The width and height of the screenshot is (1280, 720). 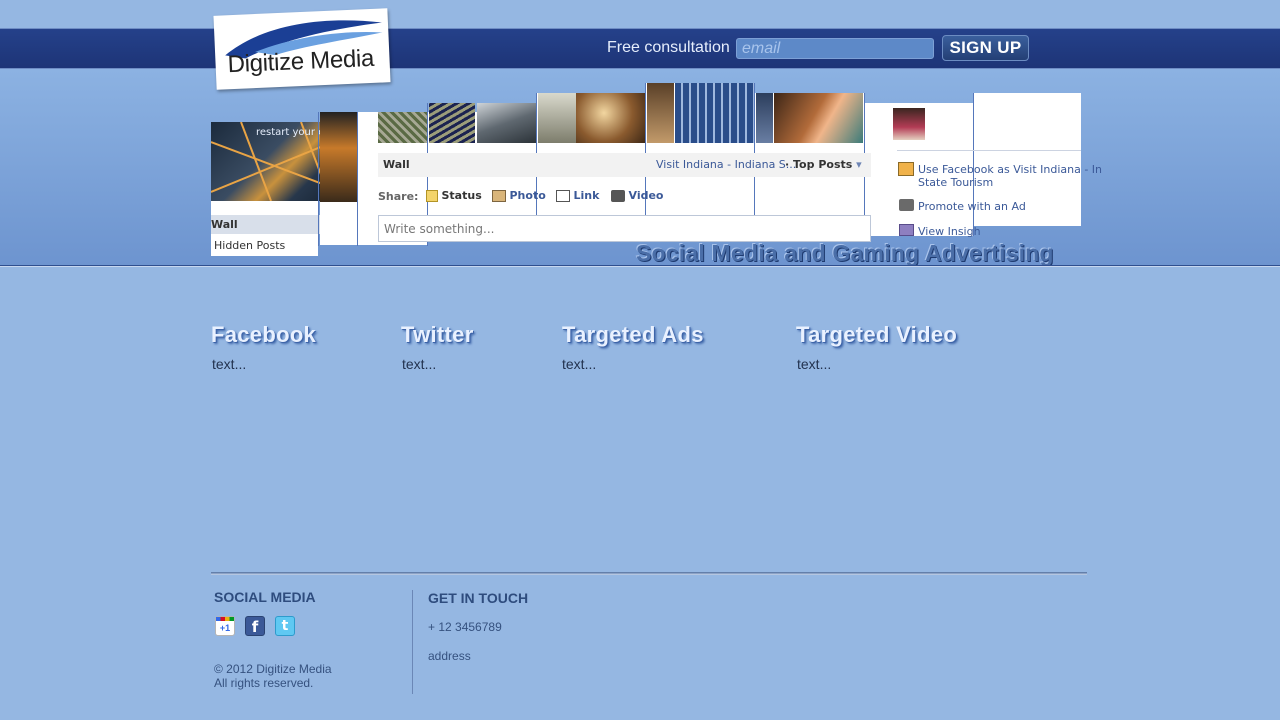 What do you see at coordinates (437, 334) in the screenshot?
I see `column-title-twitter: Twitter` at bounding box center [437, 334].